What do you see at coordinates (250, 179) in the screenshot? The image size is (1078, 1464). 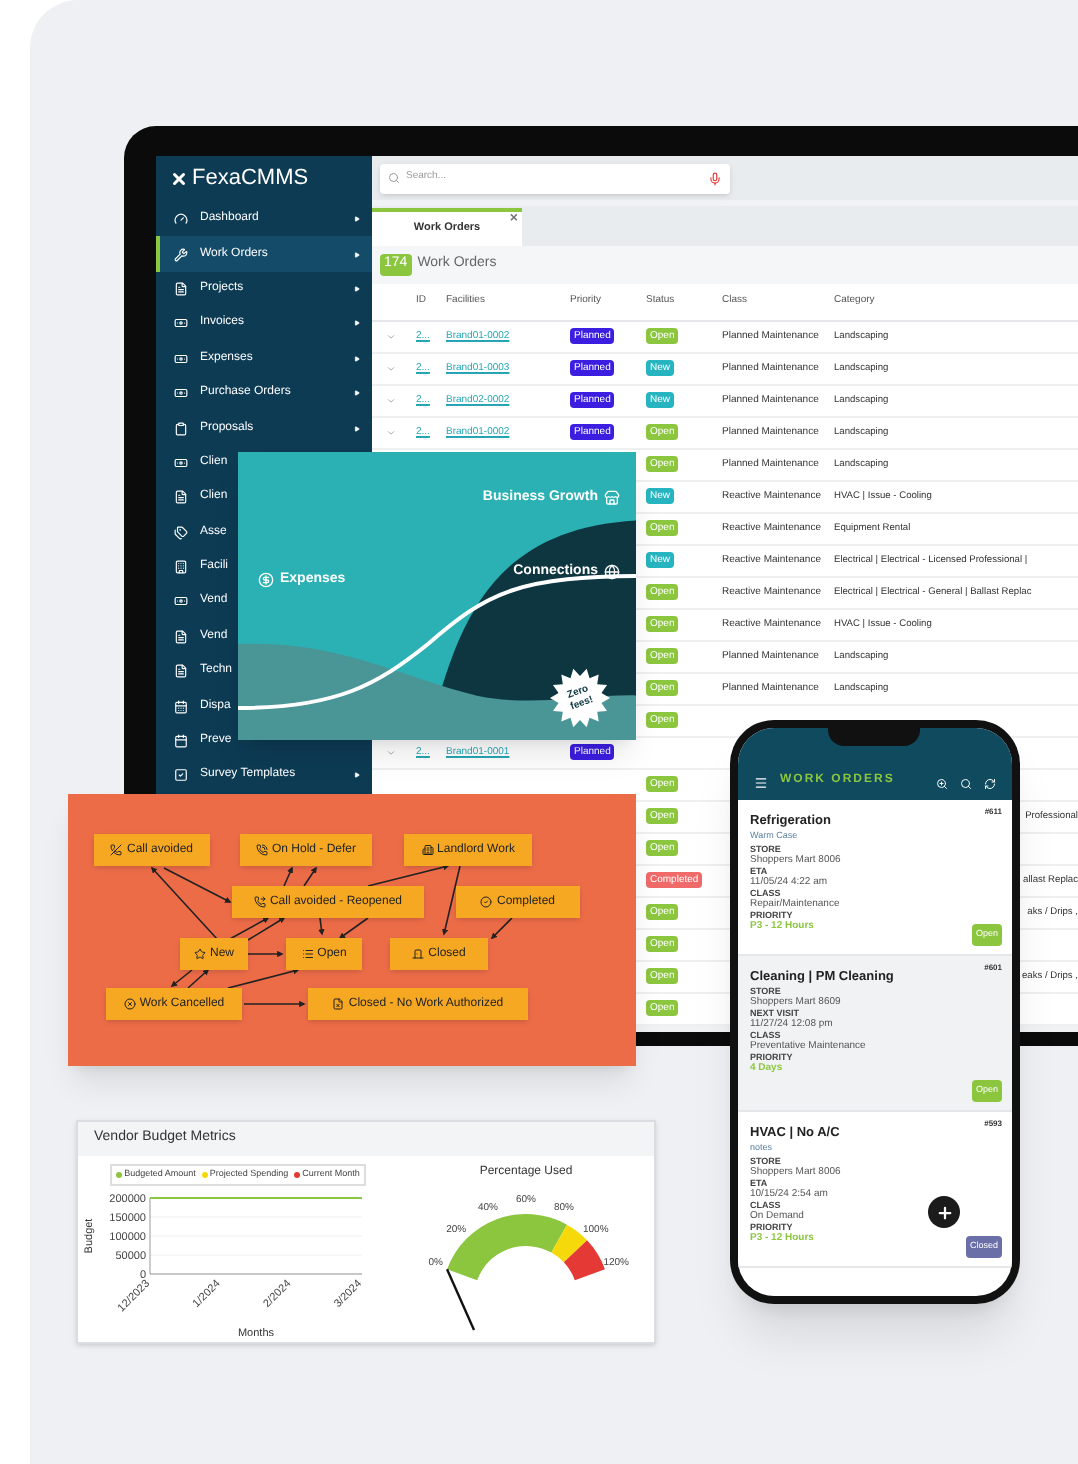 I see `logo-text: FexaCMMS` at bounding box center [250, 179].